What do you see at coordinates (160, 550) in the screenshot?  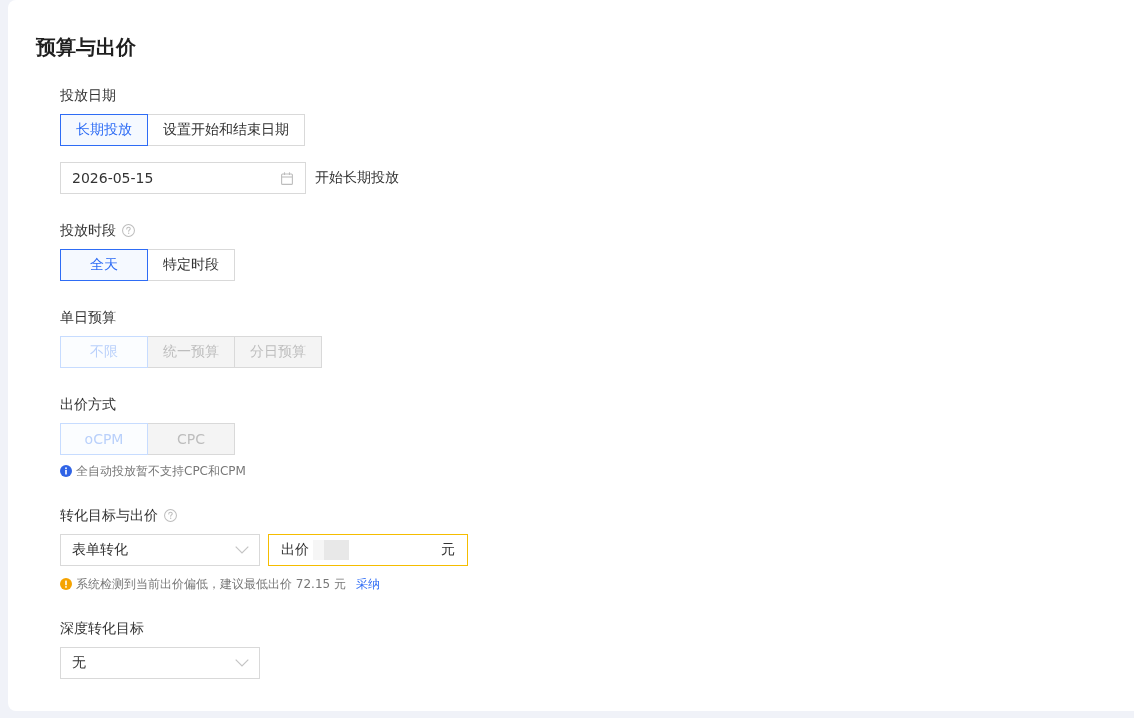 I see `dropdown-select: 表单转化` at bounding box center [160, 550].